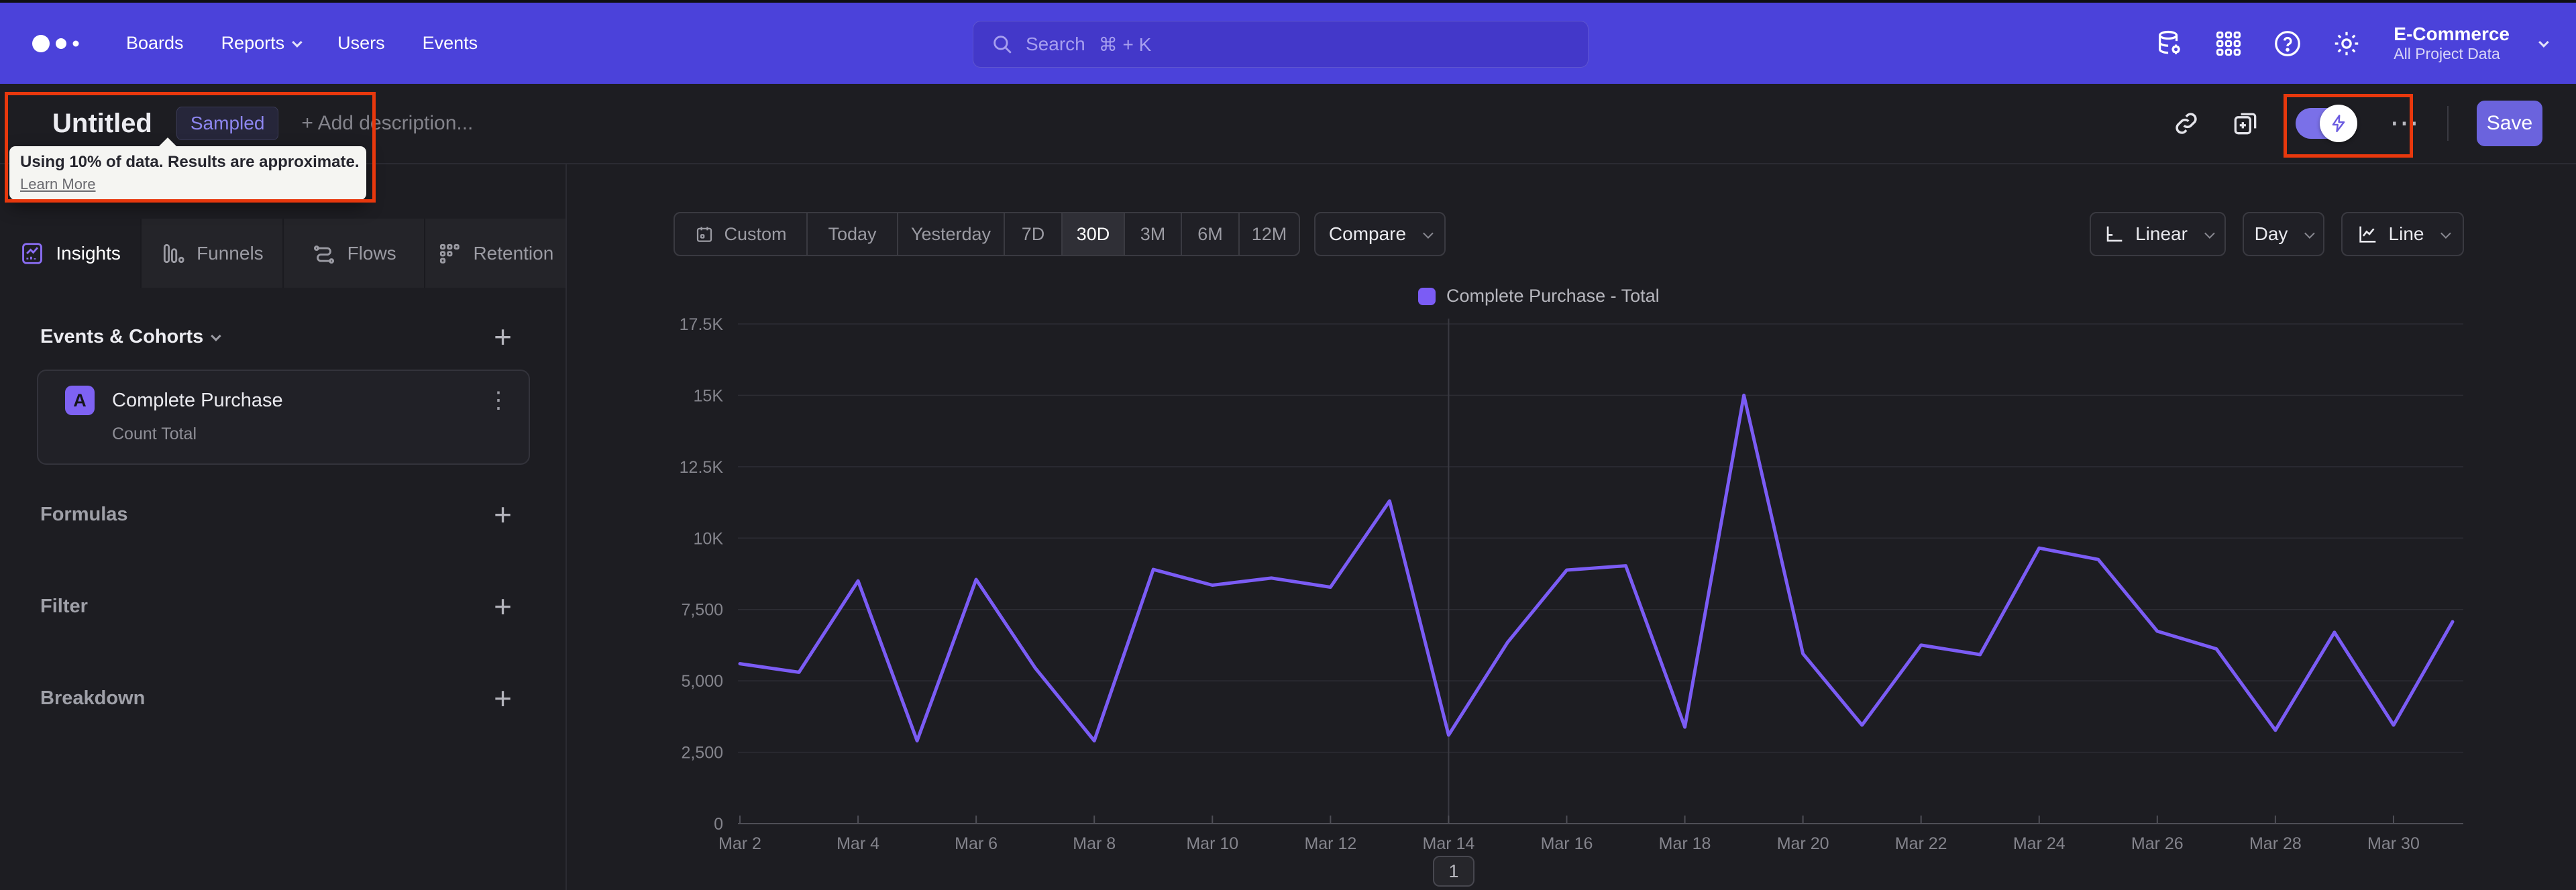 This screenshot has height=890, width=2576. What do you see at coordinates (739, 843) in the screenshot?
I see `x-tick-label: Mar 2` at bounding box center [739, 843].